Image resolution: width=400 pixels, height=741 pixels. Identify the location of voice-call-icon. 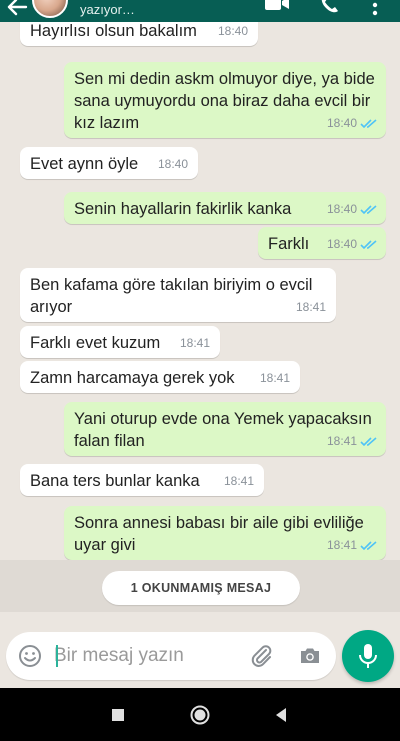
(329, 8).